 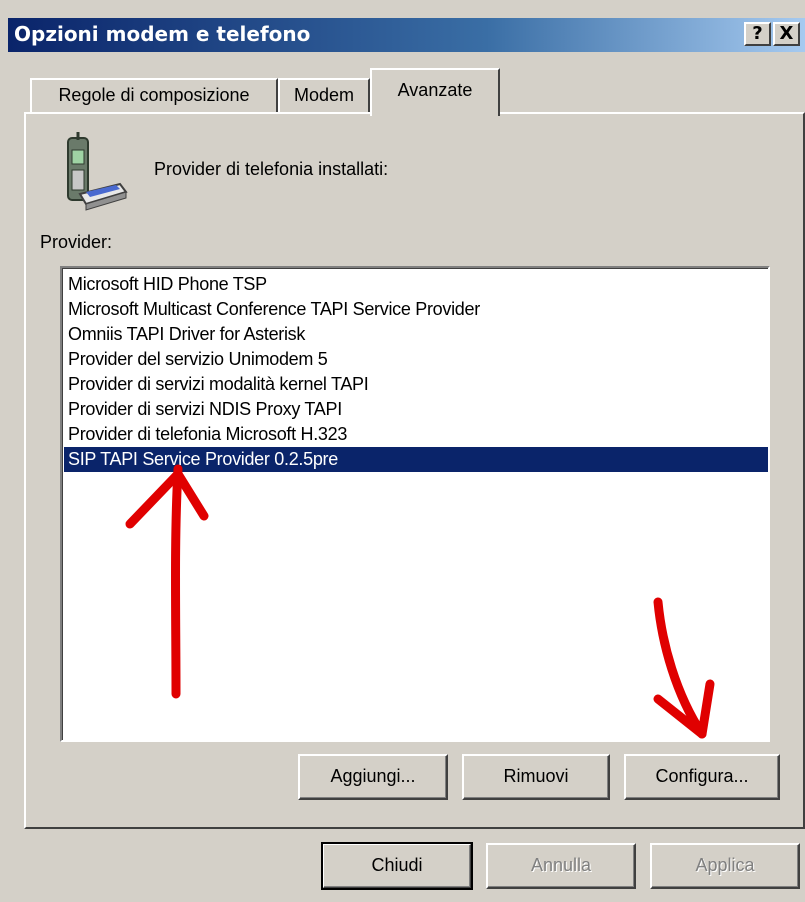 I want to click on tab-dialing-rules: Regole di composizione, so click(x=154, y=96).